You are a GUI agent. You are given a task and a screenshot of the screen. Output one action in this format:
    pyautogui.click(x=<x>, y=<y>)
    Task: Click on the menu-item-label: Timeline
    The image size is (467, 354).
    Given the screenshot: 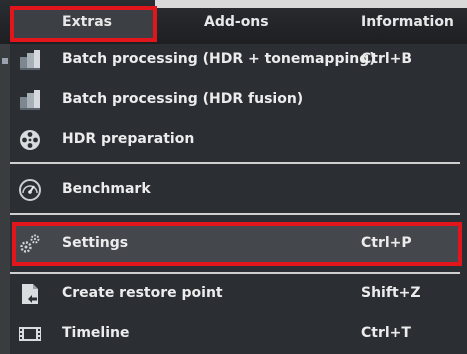 What is the action you would take?
    pyautogui.click(x=96, y=333)
    